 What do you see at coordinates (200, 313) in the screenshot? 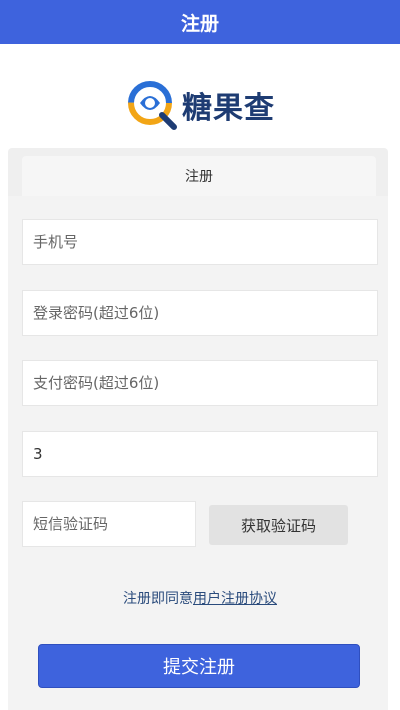
I see `login-password-input` at bounding box center [200, 313].